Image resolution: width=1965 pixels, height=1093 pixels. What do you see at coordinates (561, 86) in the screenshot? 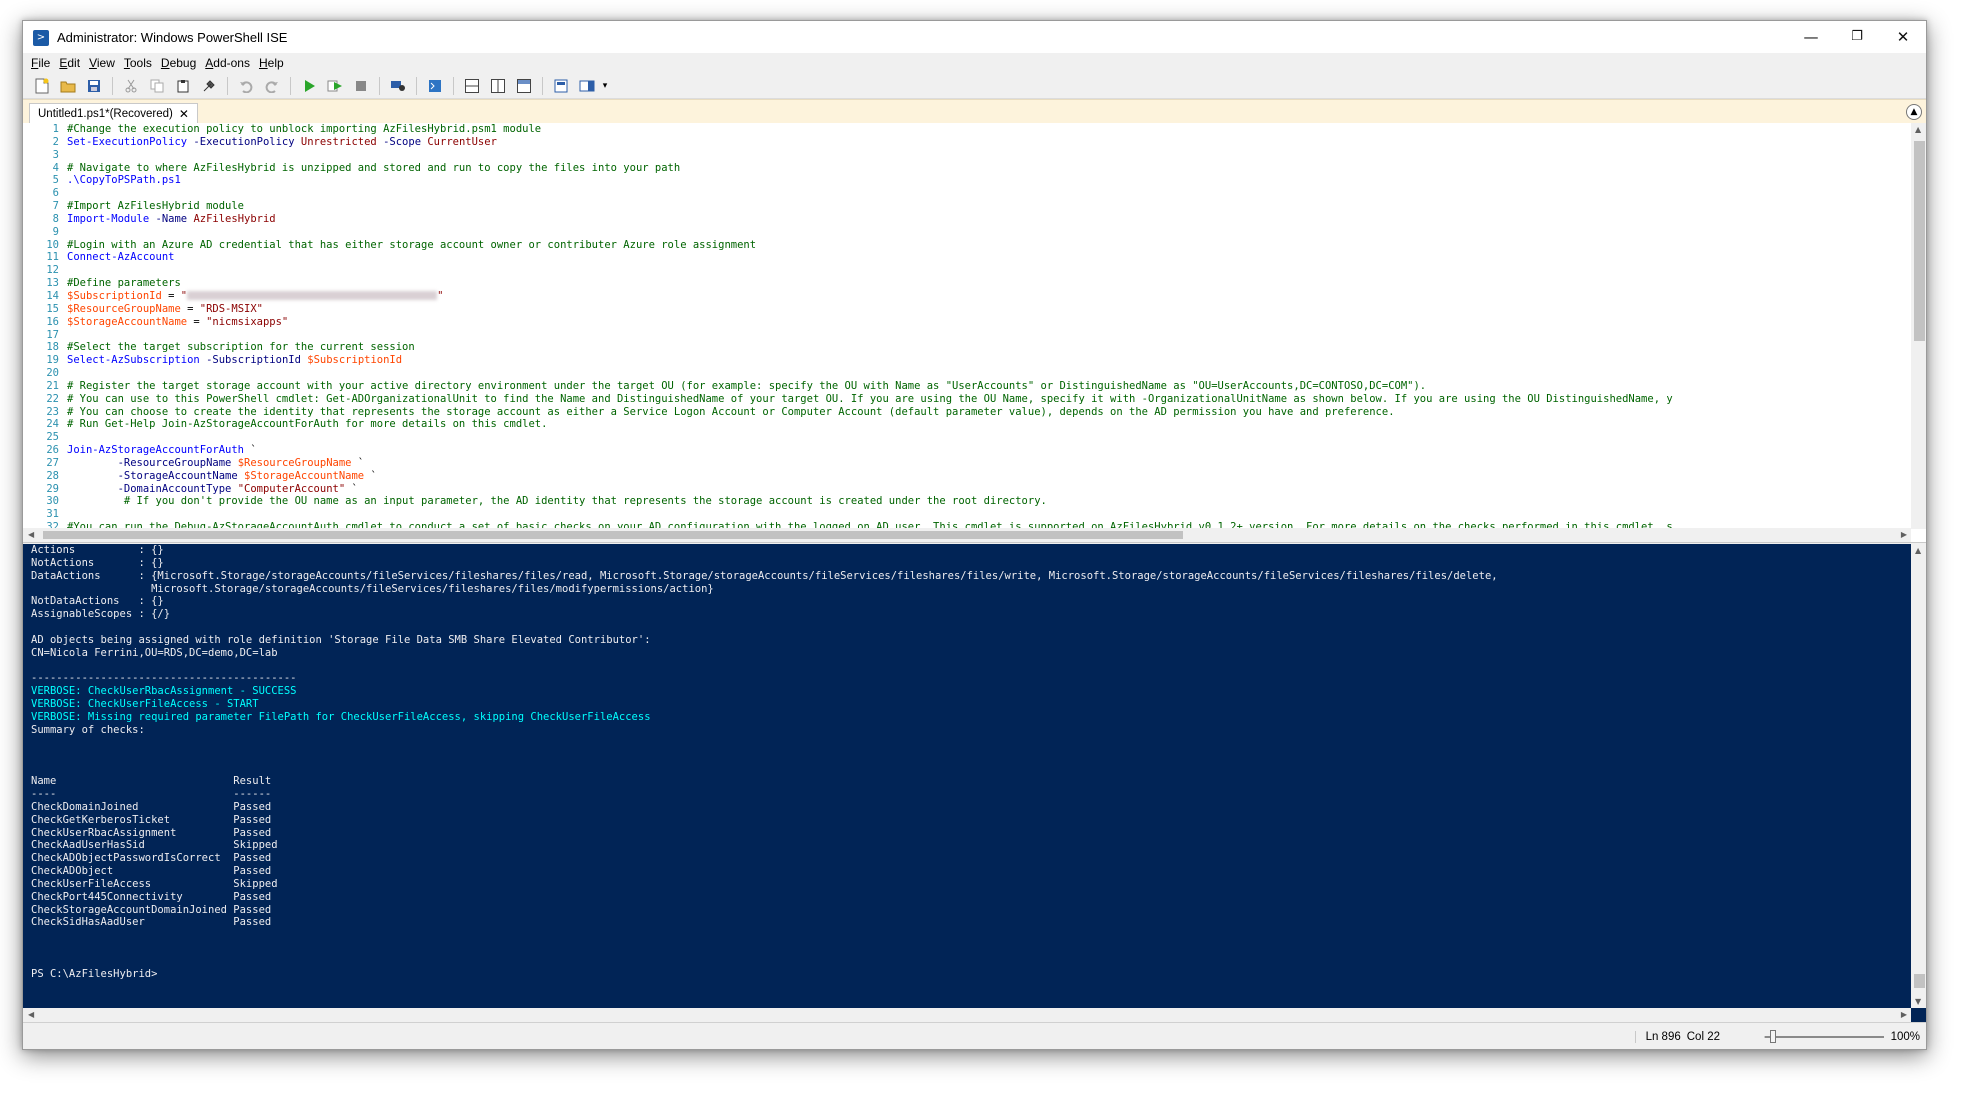
I see `show-commands-icon` at bounding box center [561, 86].